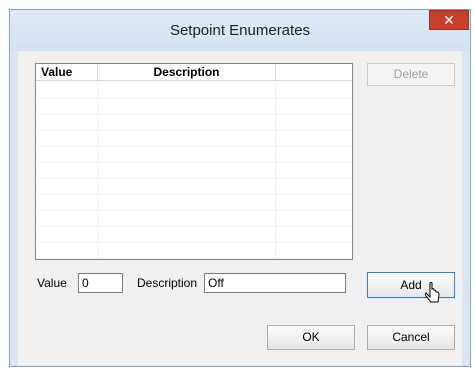 This screenshot has width=474, height=369. Describe the element at coordinates (314, 72) in the screenshot. I see `column-header-extra` at that location.